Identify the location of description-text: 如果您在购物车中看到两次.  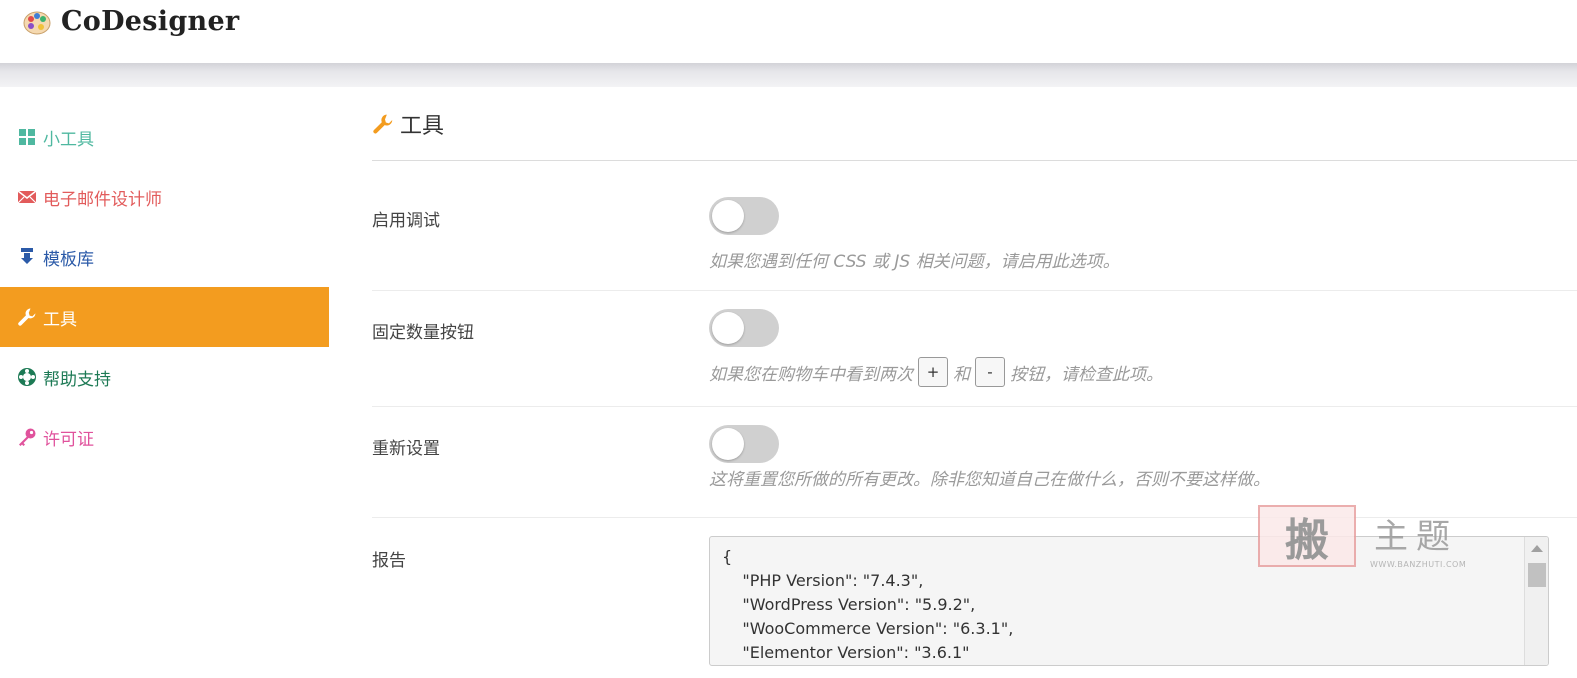
(811, 374).